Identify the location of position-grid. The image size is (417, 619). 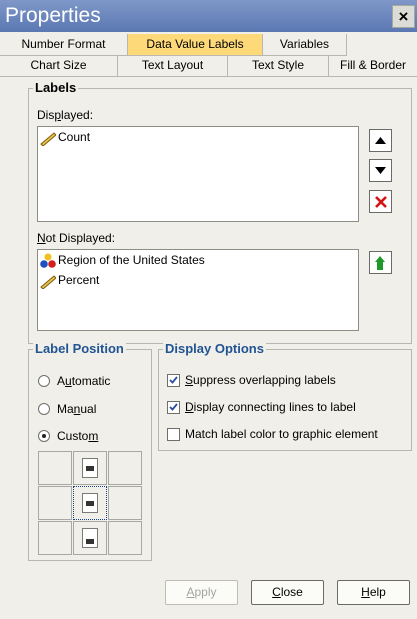
(90, 503).